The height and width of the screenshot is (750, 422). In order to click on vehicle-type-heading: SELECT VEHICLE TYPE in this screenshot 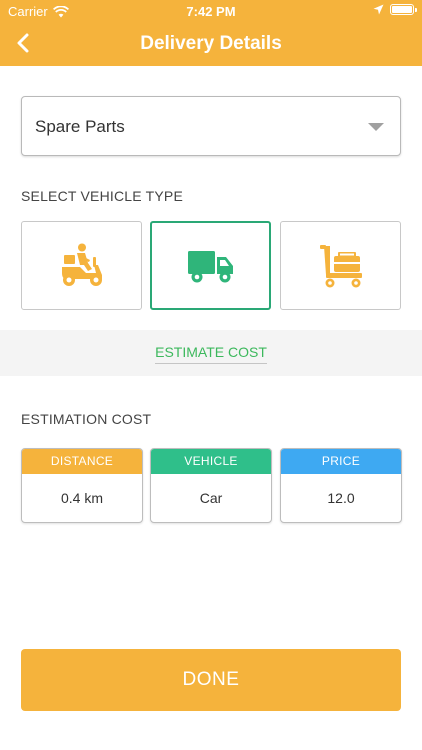, I will do `click(102, 196)`.